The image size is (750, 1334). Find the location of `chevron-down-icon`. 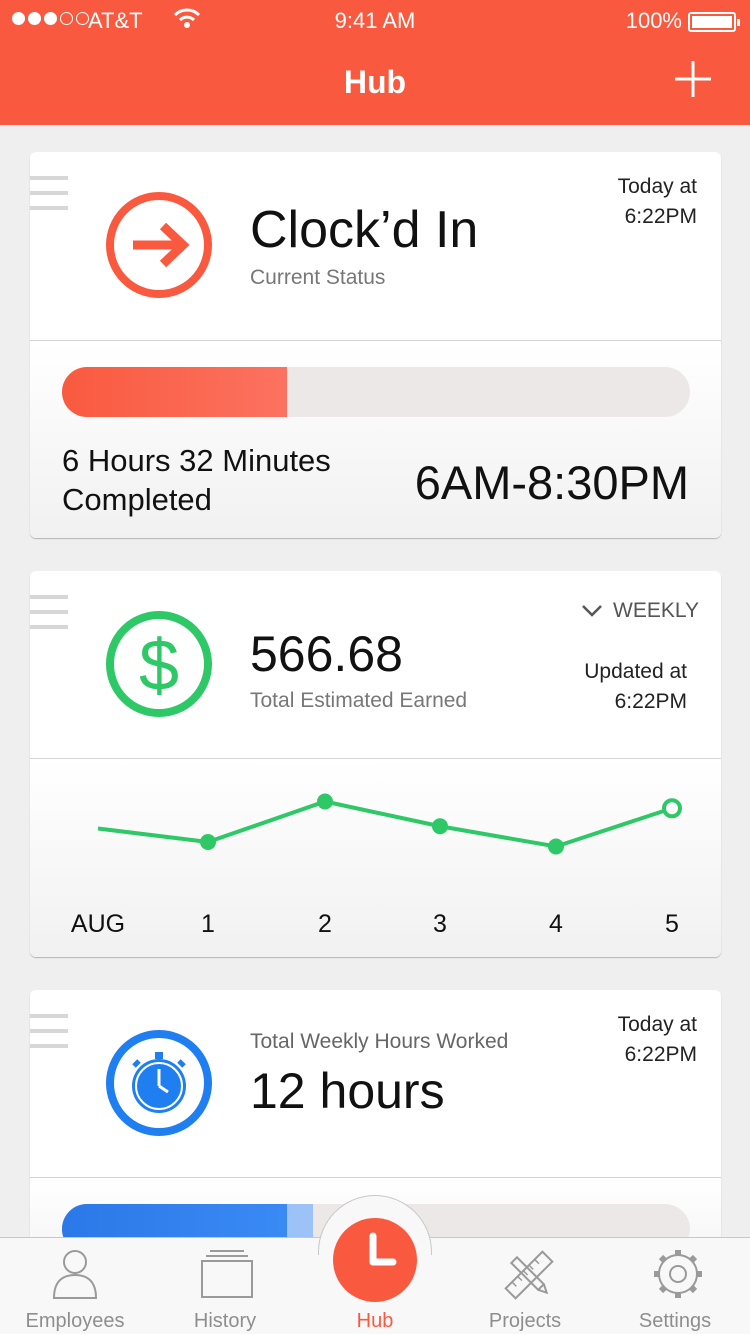

chevron-down-icon is located at coordinates (592, 611).